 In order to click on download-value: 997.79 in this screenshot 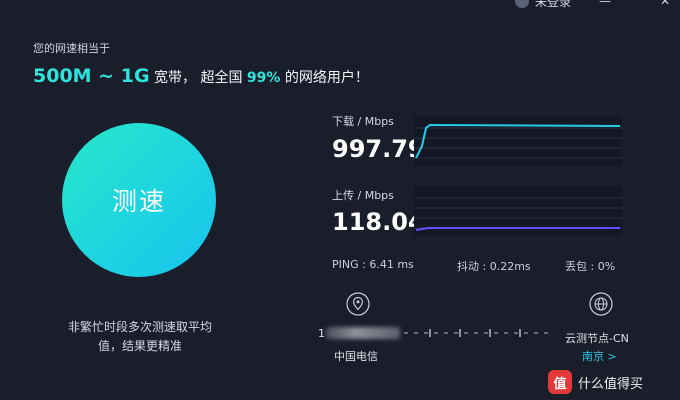, I will do `click(378, 149)`.